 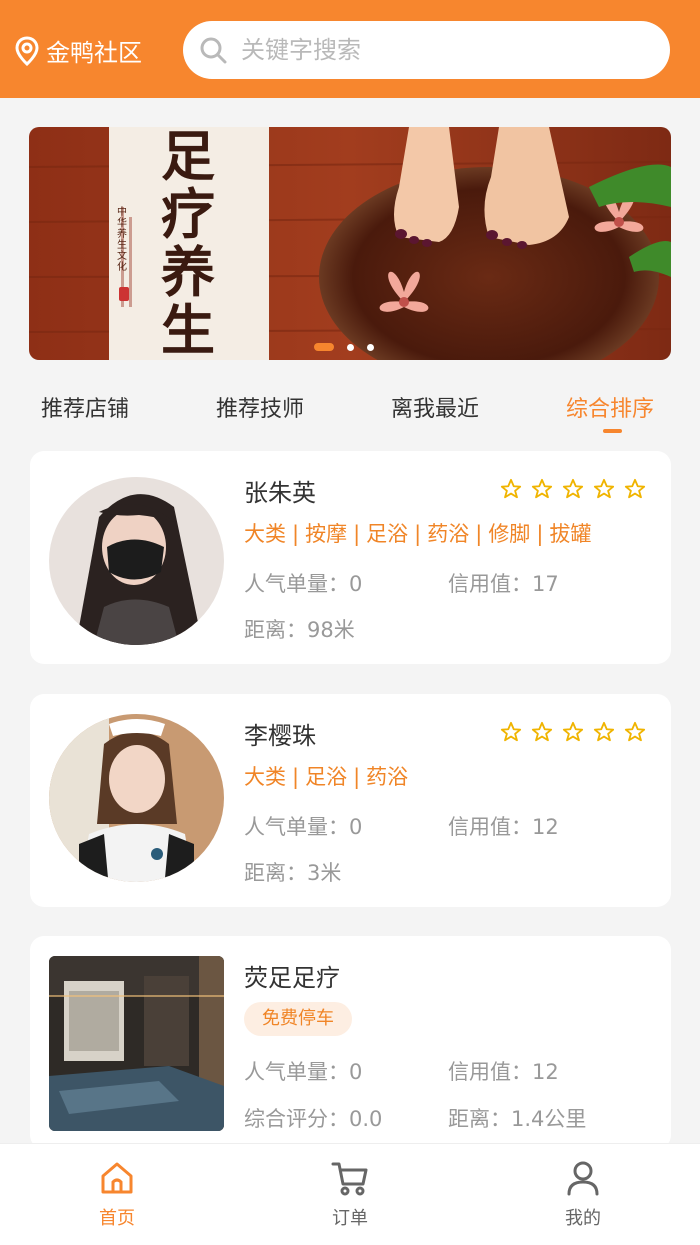 What do you see at coordinates (517, 1119) in the screenshot?
I see `distance: 距离：1.4公里` at bounding box center [517, 1119].